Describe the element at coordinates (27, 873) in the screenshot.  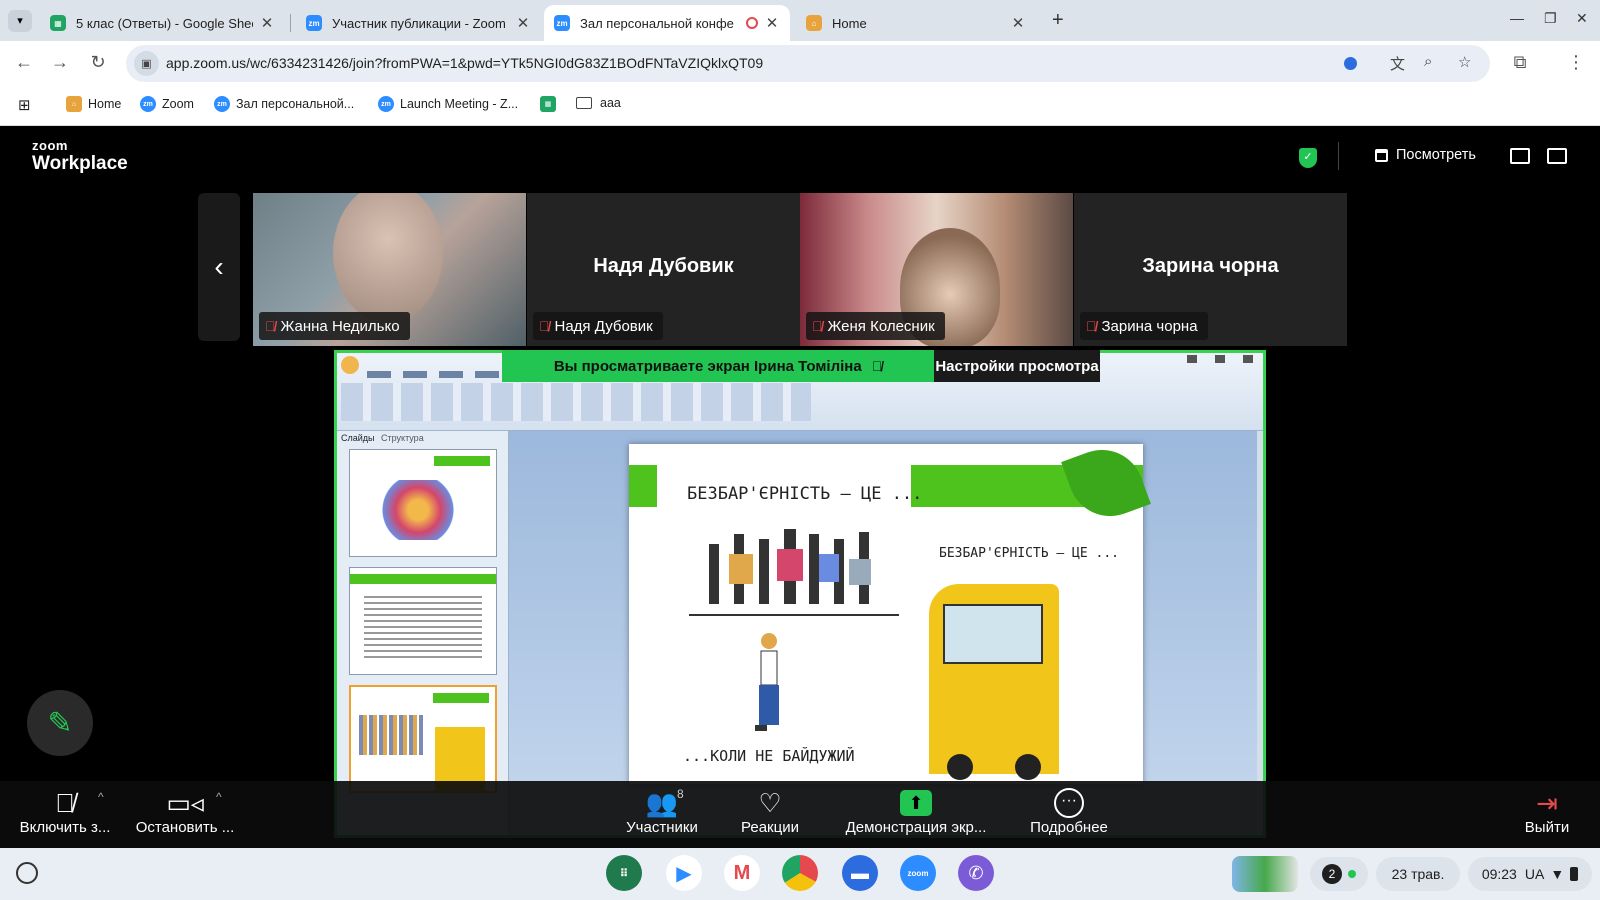
I see `launcher-icon` at that location.